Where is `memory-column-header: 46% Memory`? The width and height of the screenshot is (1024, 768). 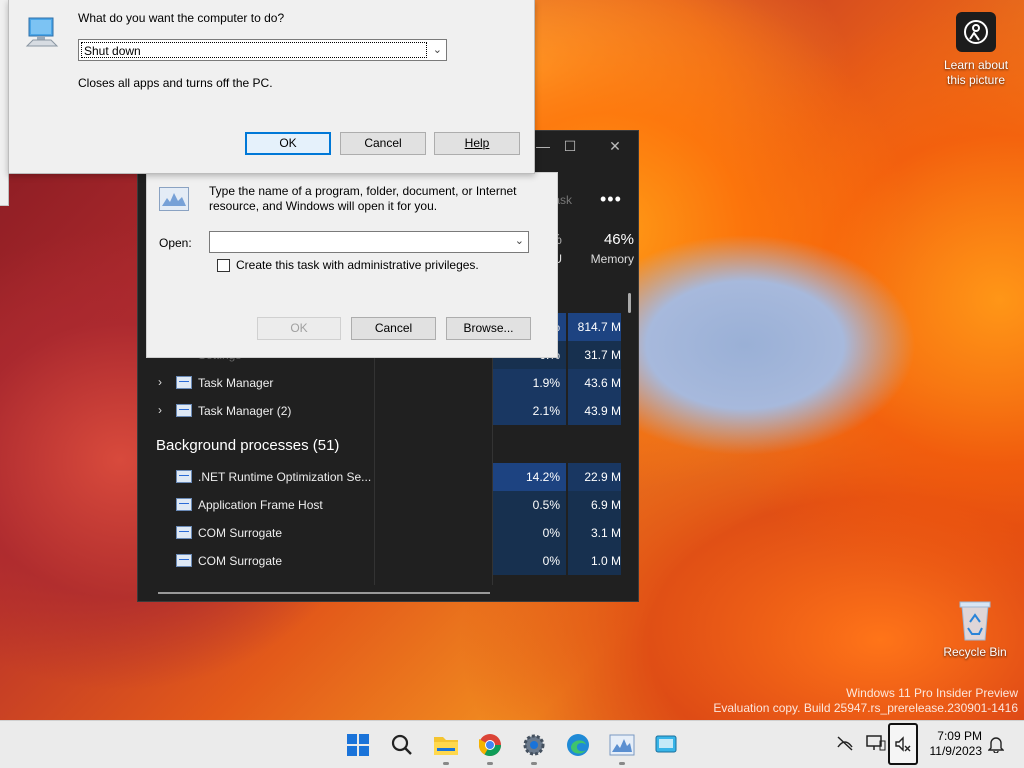
memory-column-header: 46% Memory is located at coordinates (606, 248).